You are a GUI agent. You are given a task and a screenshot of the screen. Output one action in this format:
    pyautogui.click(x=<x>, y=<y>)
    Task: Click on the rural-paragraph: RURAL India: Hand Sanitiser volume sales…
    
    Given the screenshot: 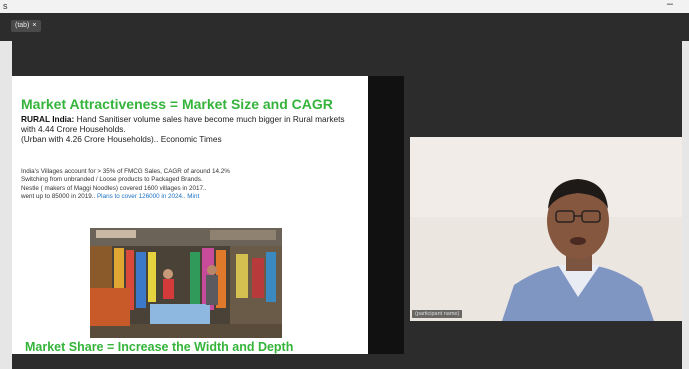 What is the action you would take?
    pyautogui.click(x=191, y=129)
    